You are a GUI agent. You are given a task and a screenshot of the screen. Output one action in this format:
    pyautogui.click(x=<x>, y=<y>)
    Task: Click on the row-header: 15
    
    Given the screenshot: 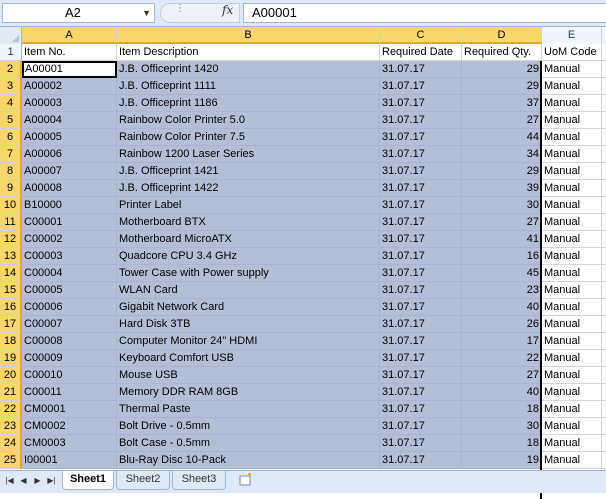 What is the action you would take?
    pyautogui.click(x=11, y=290)
    